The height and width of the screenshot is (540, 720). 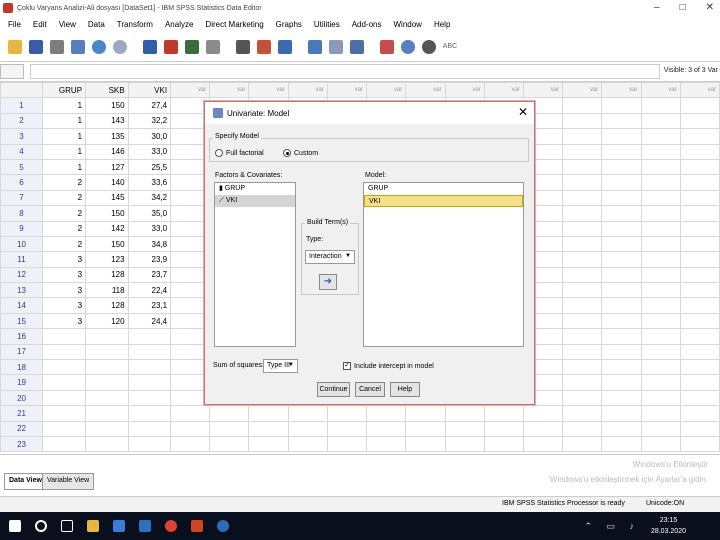 What do you see at coordinates (149, 275) in the screenshot?
I see `data-cell: 23,7` at bounding box center [149, 275].